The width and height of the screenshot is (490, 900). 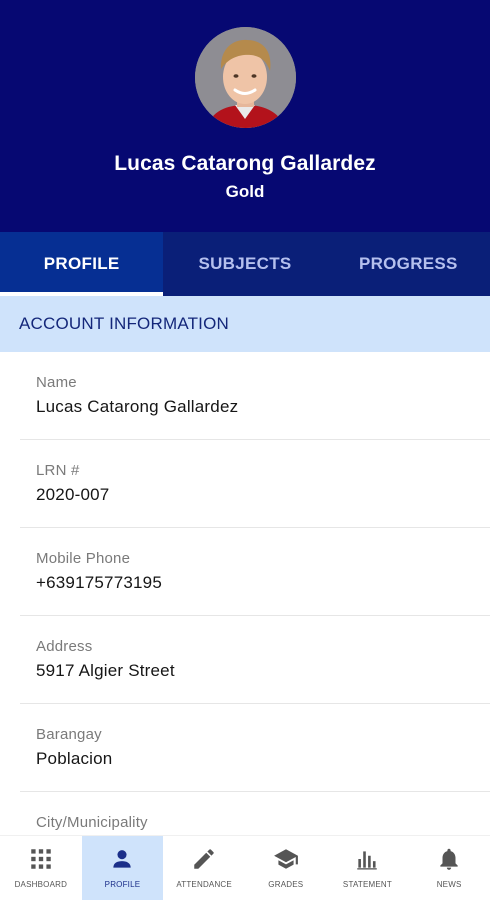 I want to click on nav-attendance: ATTENDANCE, so click(x=204, y=868).